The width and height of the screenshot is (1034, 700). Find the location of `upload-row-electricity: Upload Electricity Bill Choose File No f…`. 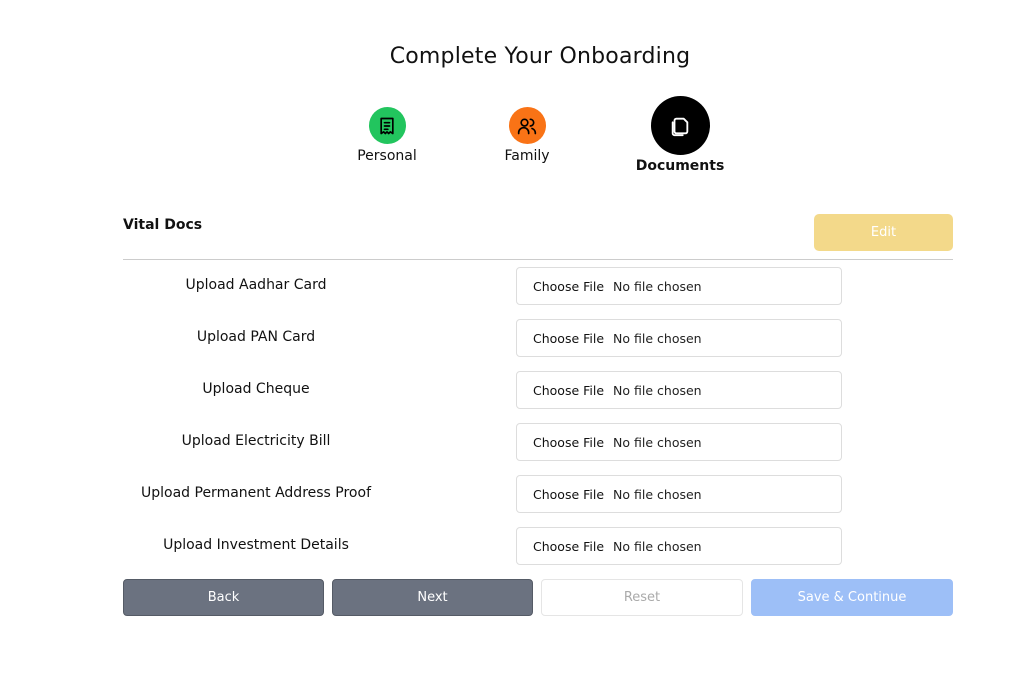

upload-row-electricity: Upload Electricity Bill Choose File No f… is located at coordinates (538, 442).